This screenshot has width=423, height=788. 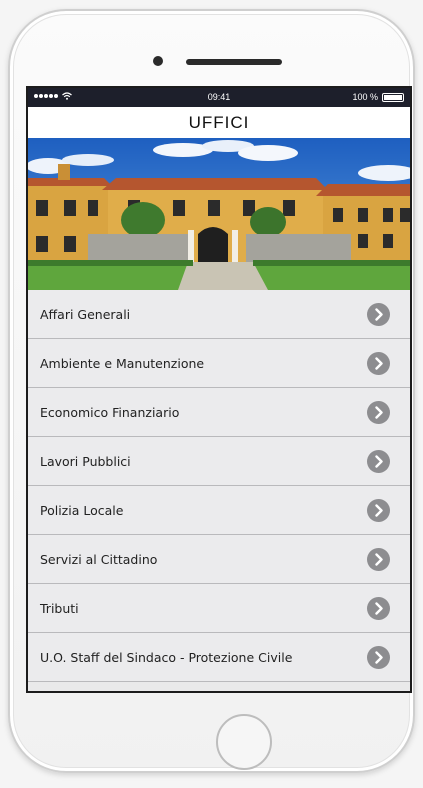 I want to click on list-item-label: Economico Finanziario, so click(x=110, y=412).